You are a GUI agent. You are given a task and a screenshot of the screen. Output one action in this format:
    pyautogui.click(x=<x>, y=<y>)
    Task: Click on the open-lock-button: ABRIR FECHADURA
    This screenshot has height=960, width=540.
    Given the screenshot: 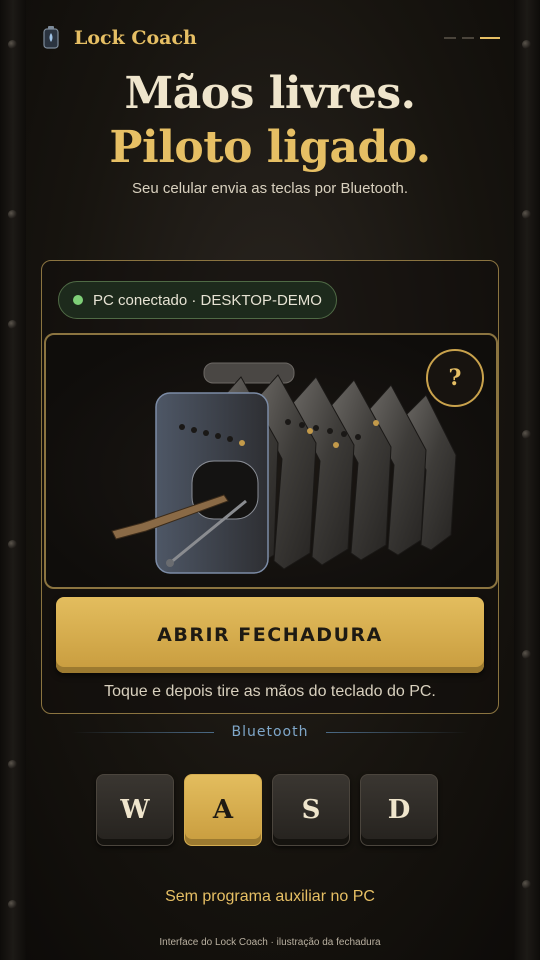 What is the action you would take?
    pyautogui.click(x=270, y=635)
    